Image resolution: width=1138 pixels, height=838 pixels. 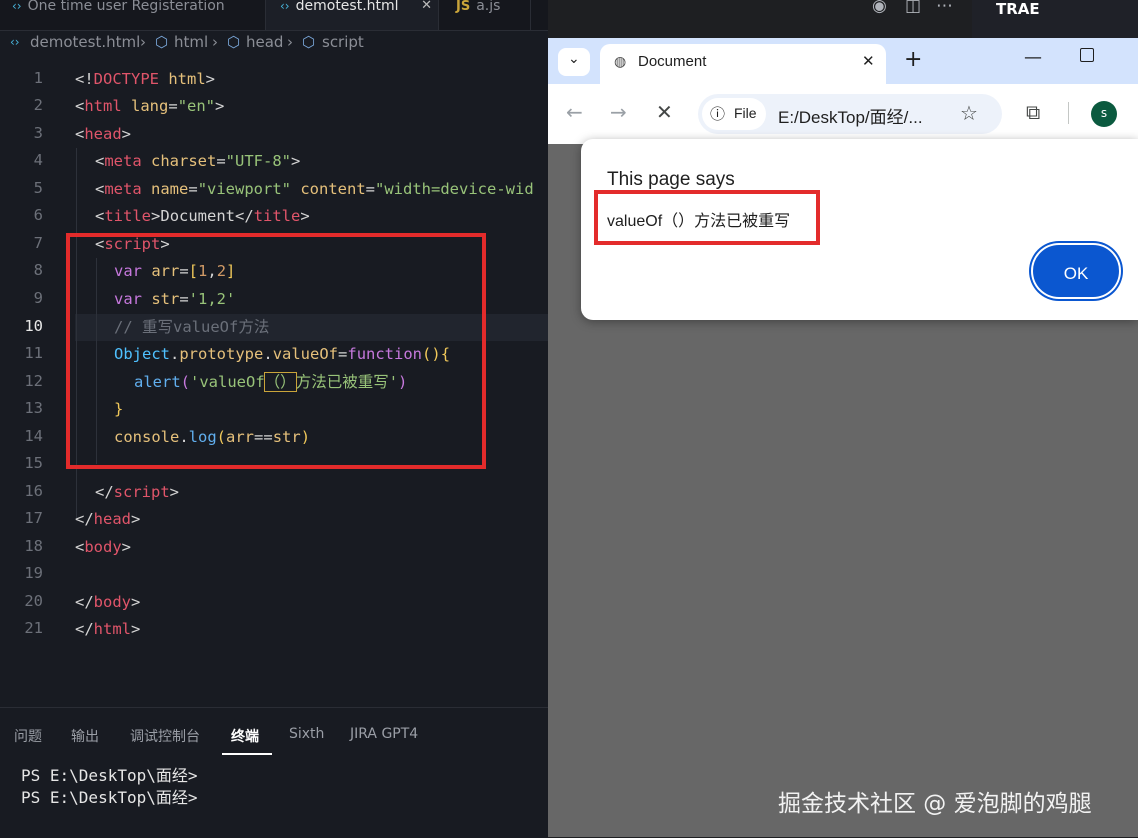 What do you see at coordinates (574, 59) in the screenshot?
I see `chevron-down-icon: ⌄` at bounding box center [574, 59].